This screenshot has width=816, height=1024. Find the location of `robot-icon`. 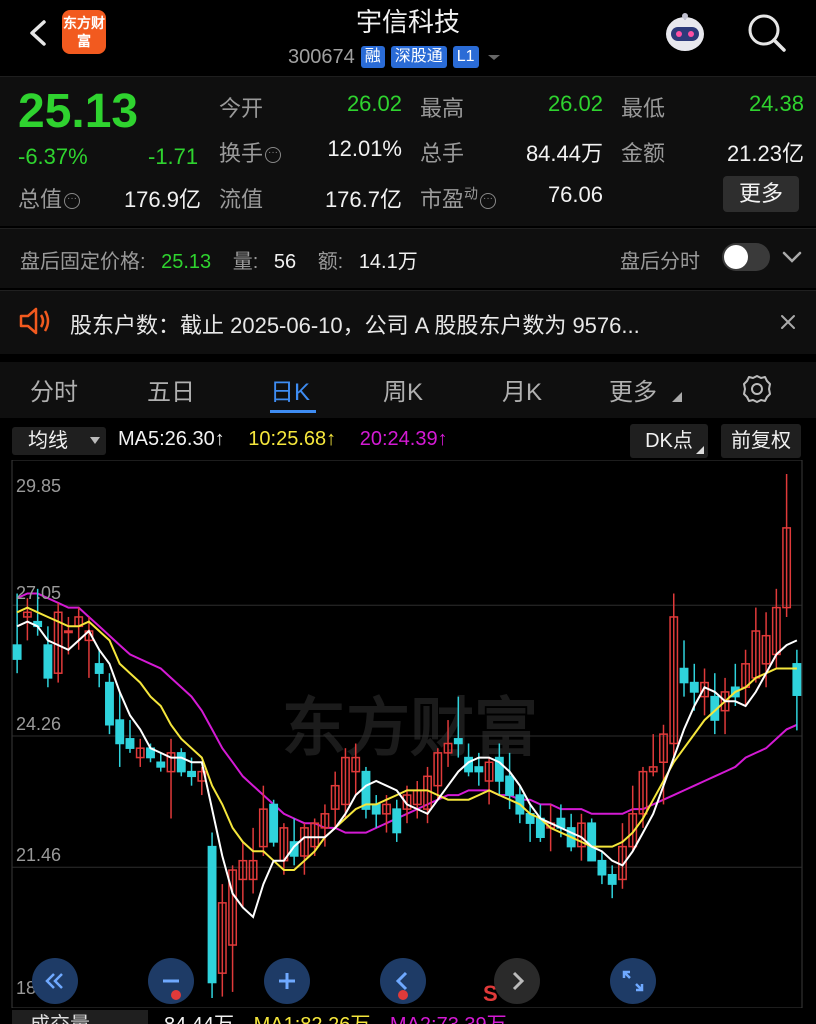

robot-icon is located at coordinates (685, 32).